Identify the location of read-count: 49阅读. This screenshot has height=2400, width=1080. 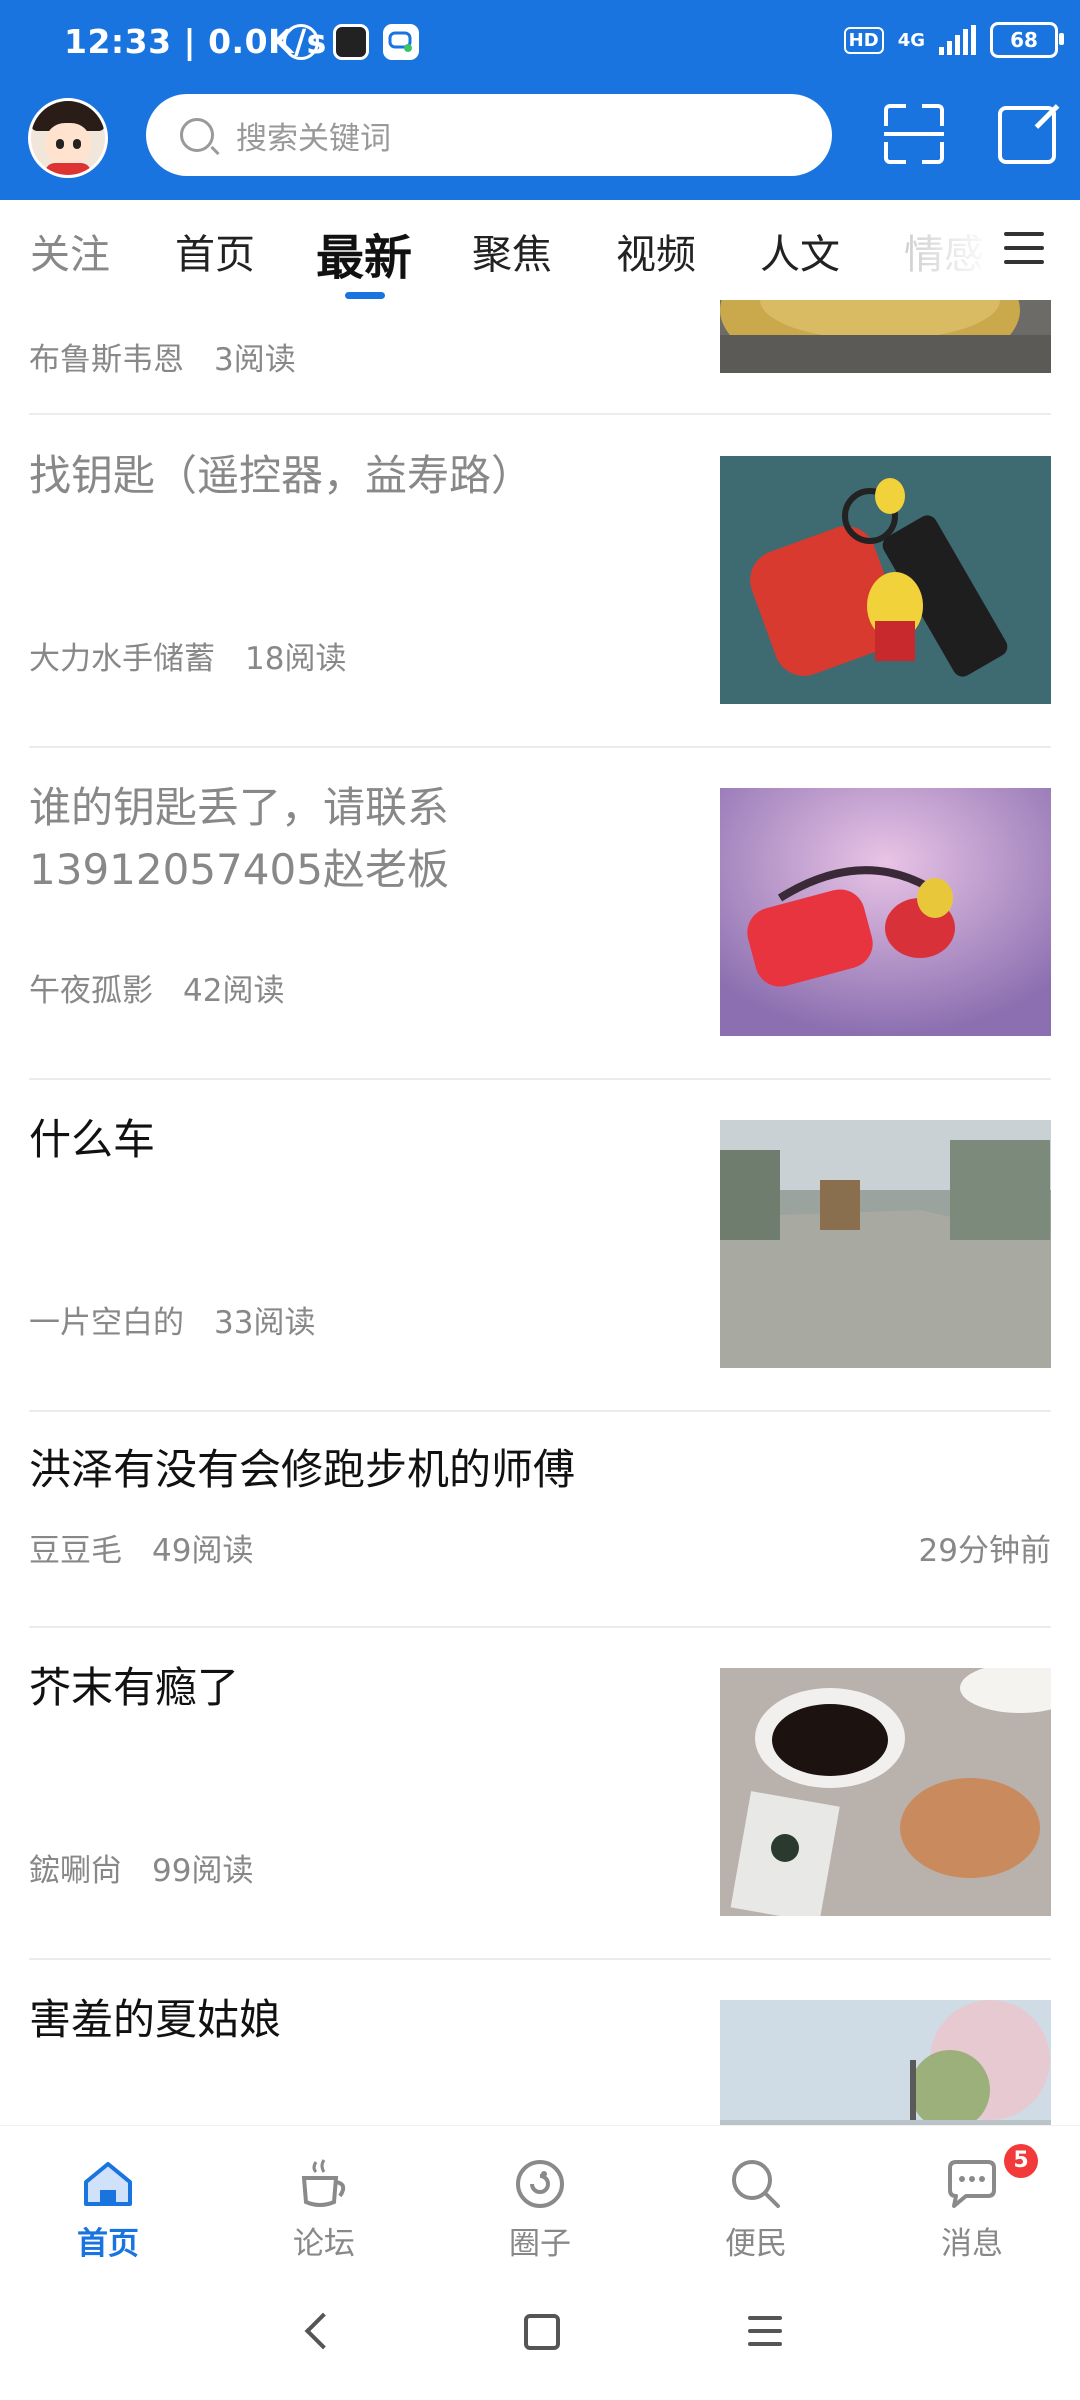
(203, 1551).